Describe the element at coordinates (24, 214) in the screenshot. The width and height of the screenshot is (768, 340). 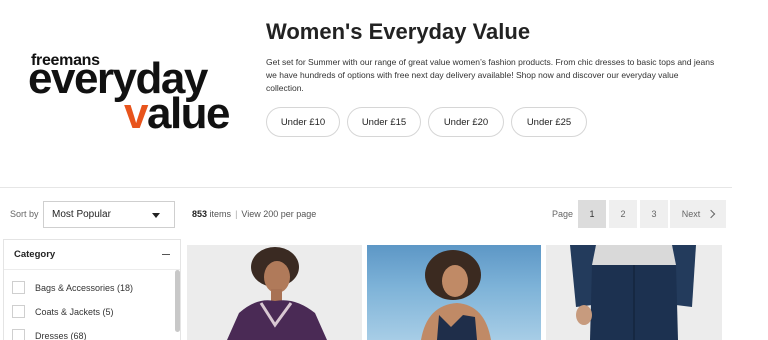
I see `sort-by-label: Sort by` at that location.